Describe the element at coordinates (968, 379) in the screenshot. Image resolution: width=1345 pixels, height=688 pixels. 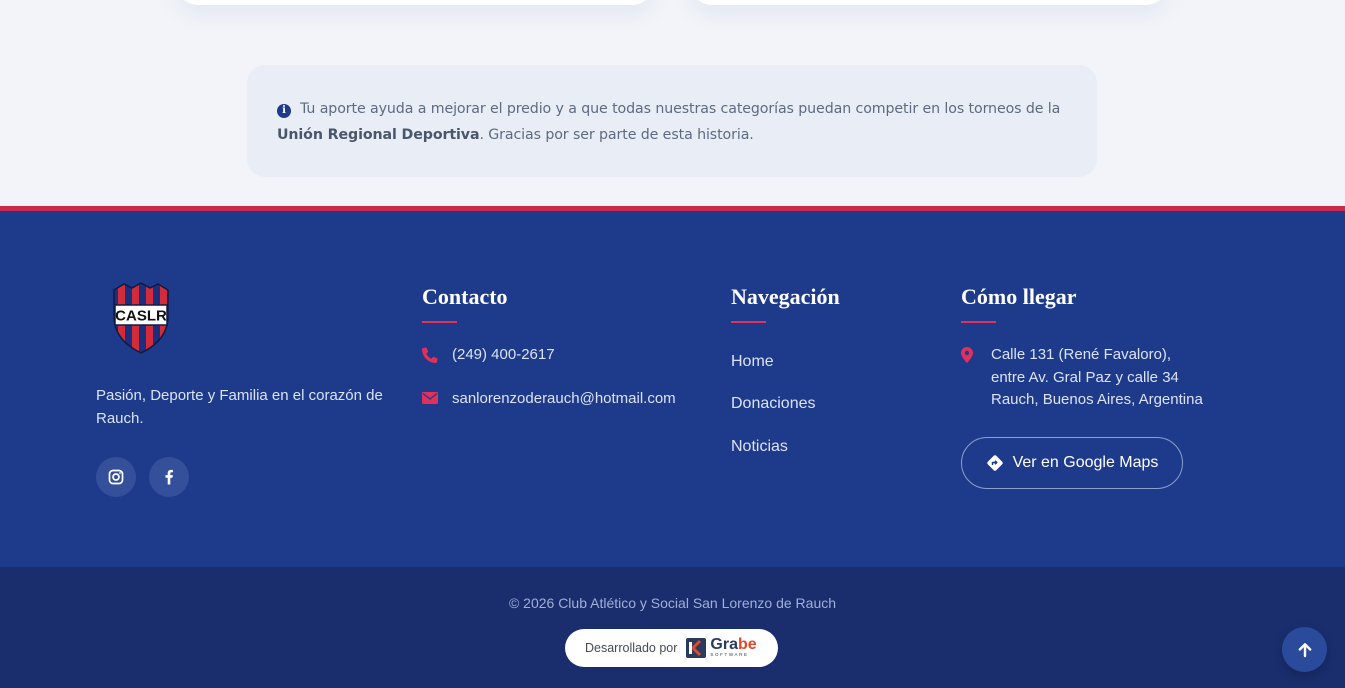
I see `location-pin-icon` at that location.